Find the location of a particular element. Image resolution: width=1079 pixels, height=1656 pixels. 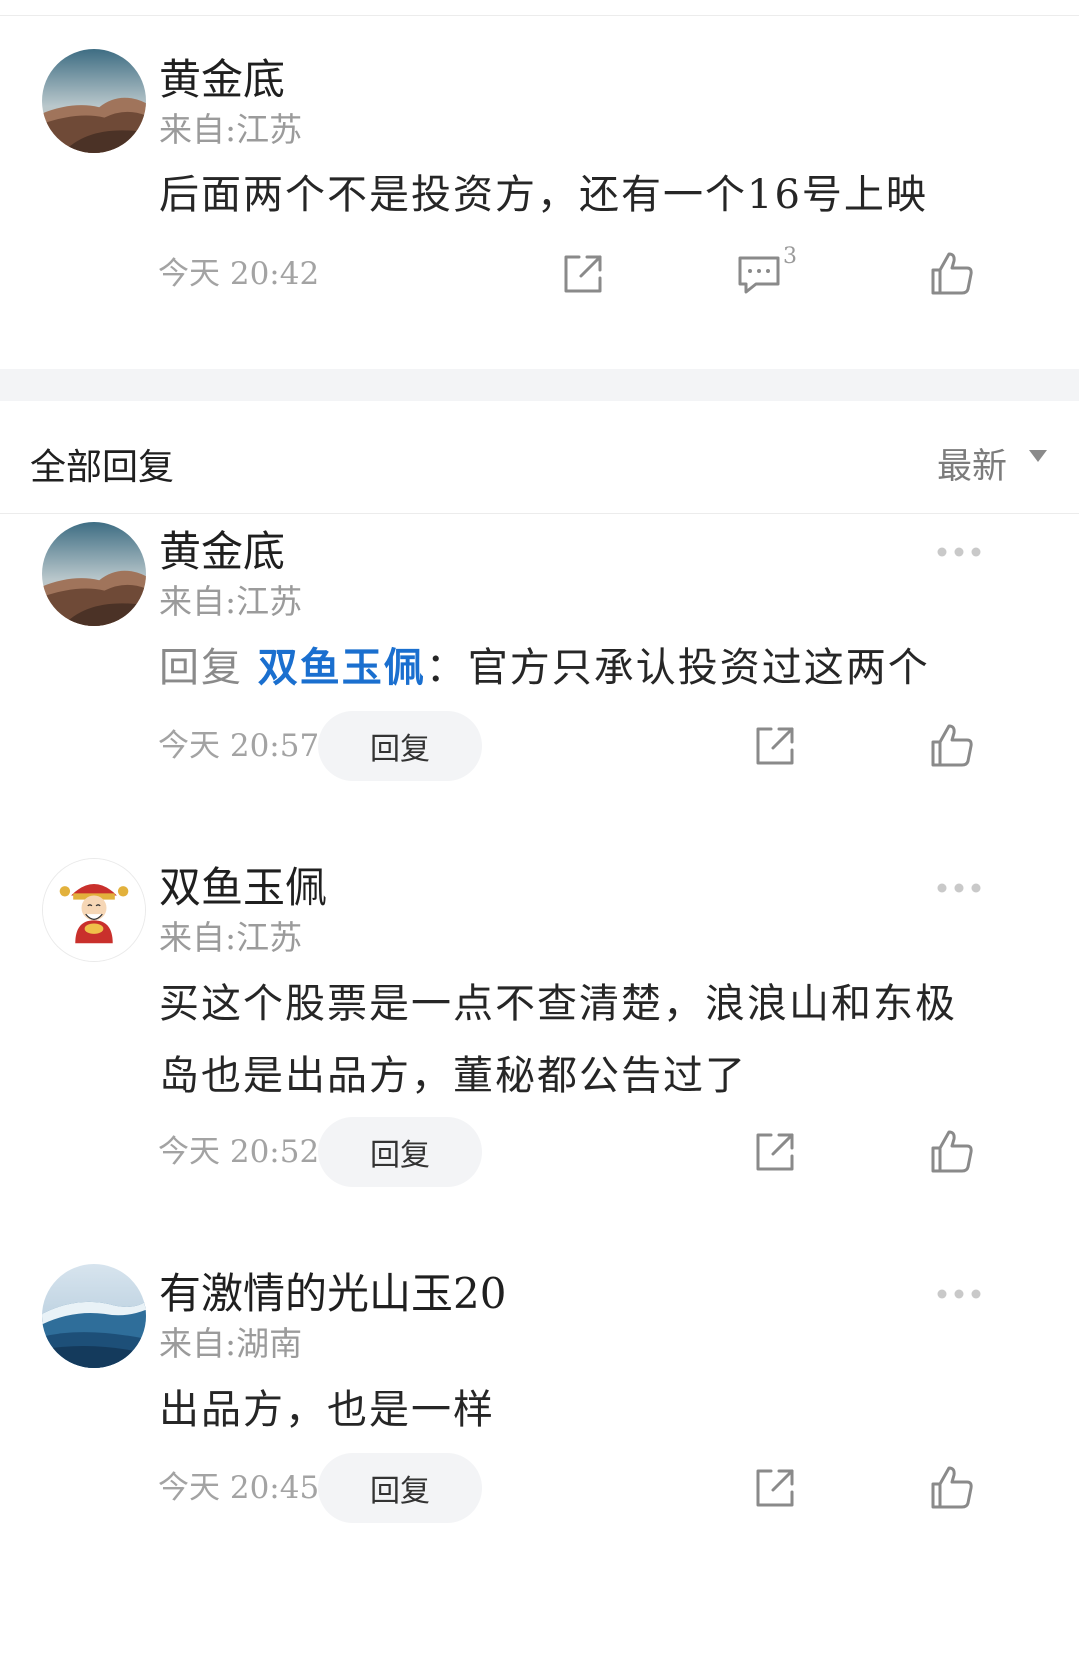

reply-text: 回复 双鱼玉佩：官方只承认投资过这两个 is located at coordinates (599, 668).